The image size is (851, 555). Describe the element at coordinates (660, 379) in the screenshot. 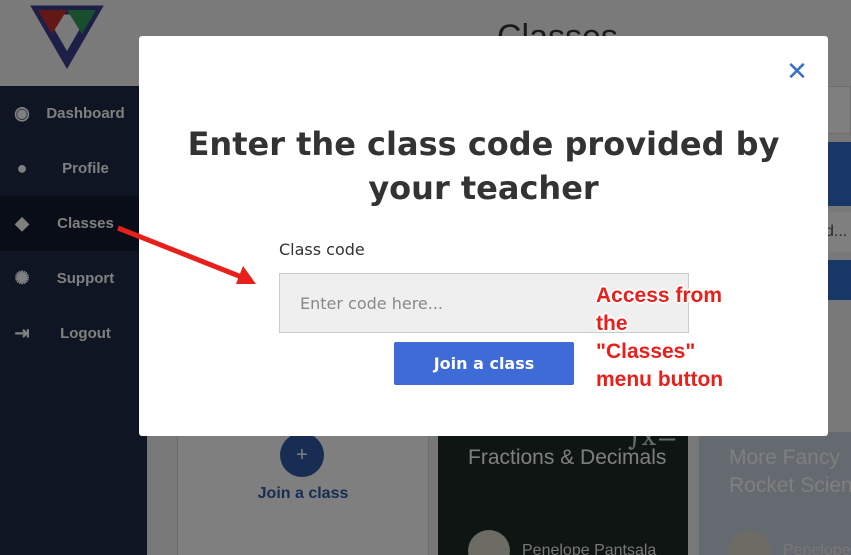

I see `annotation-line: menu button` at that location.